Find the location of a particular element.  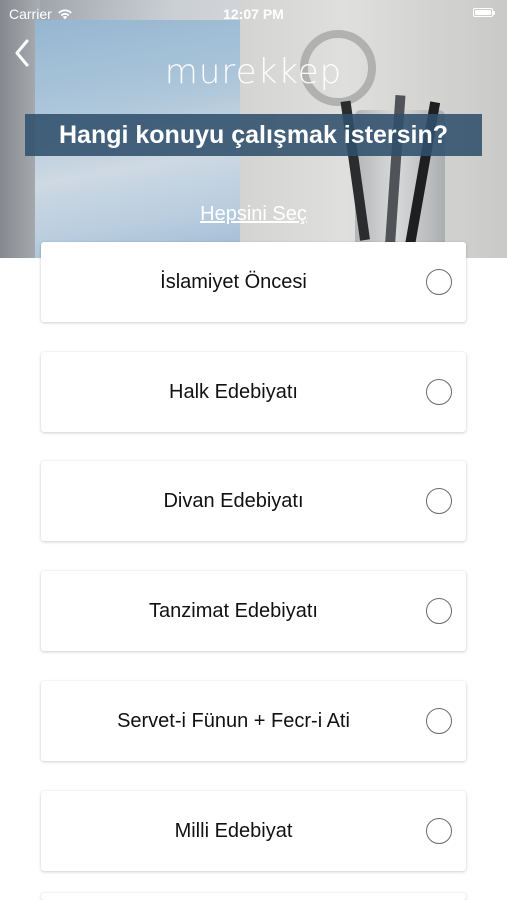

topic-card-divan-edebiyati: Divan Edebiyatı is located at coordinates (253, 501).